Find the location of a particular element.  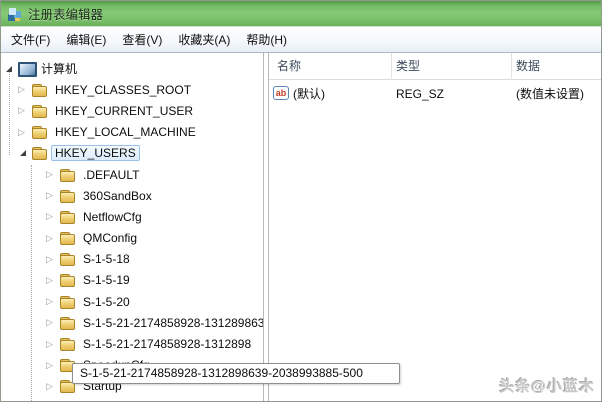

value-name: (默认) is located at coordinates (309, 94).